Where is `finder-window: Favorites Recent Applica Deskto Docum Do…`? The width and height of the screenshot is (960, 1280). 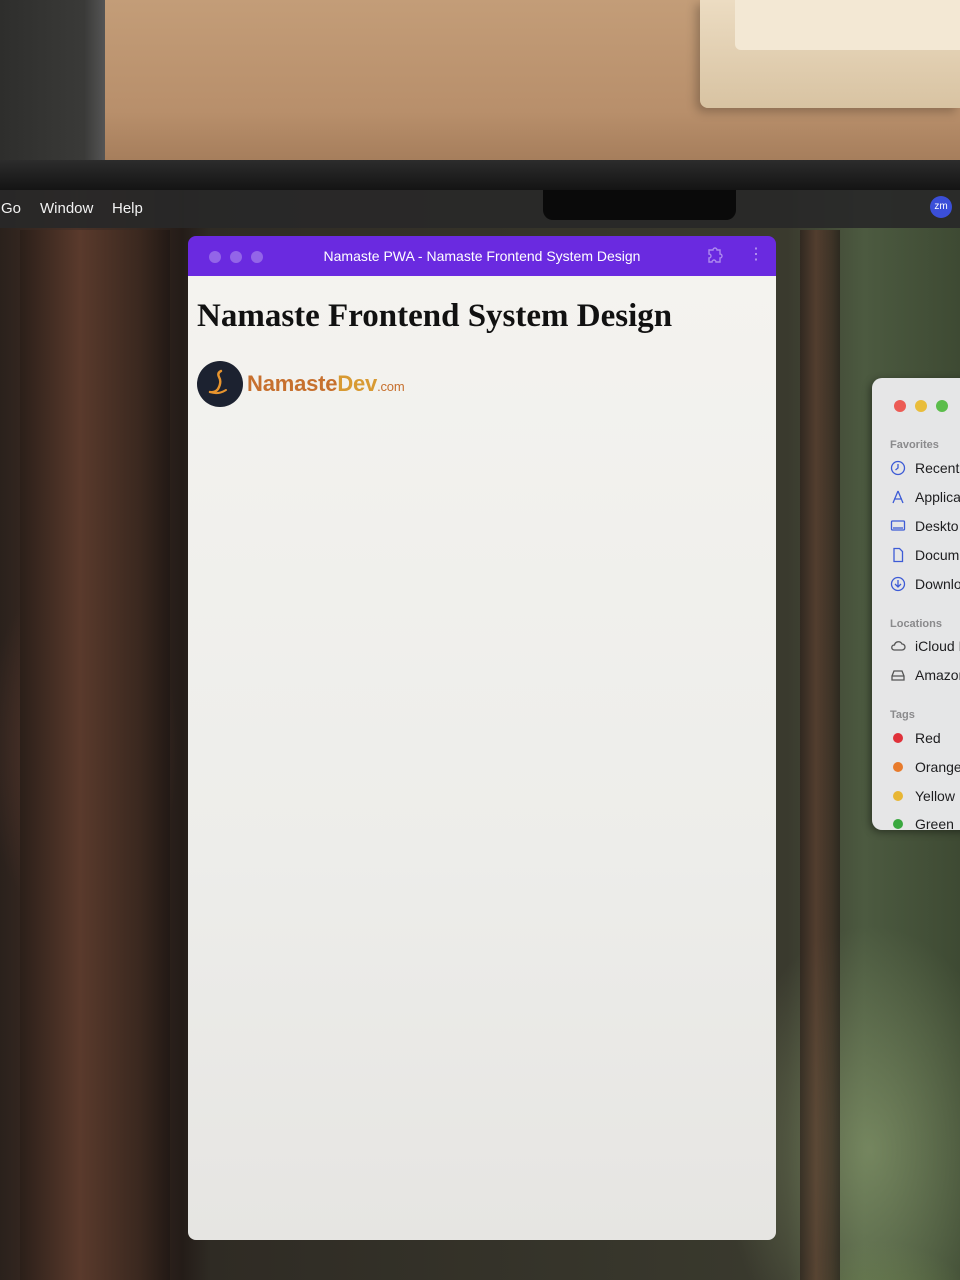
finder-window: Favorites Recent Applica Deskto Docum Do… is located at coordinates (916, 605).